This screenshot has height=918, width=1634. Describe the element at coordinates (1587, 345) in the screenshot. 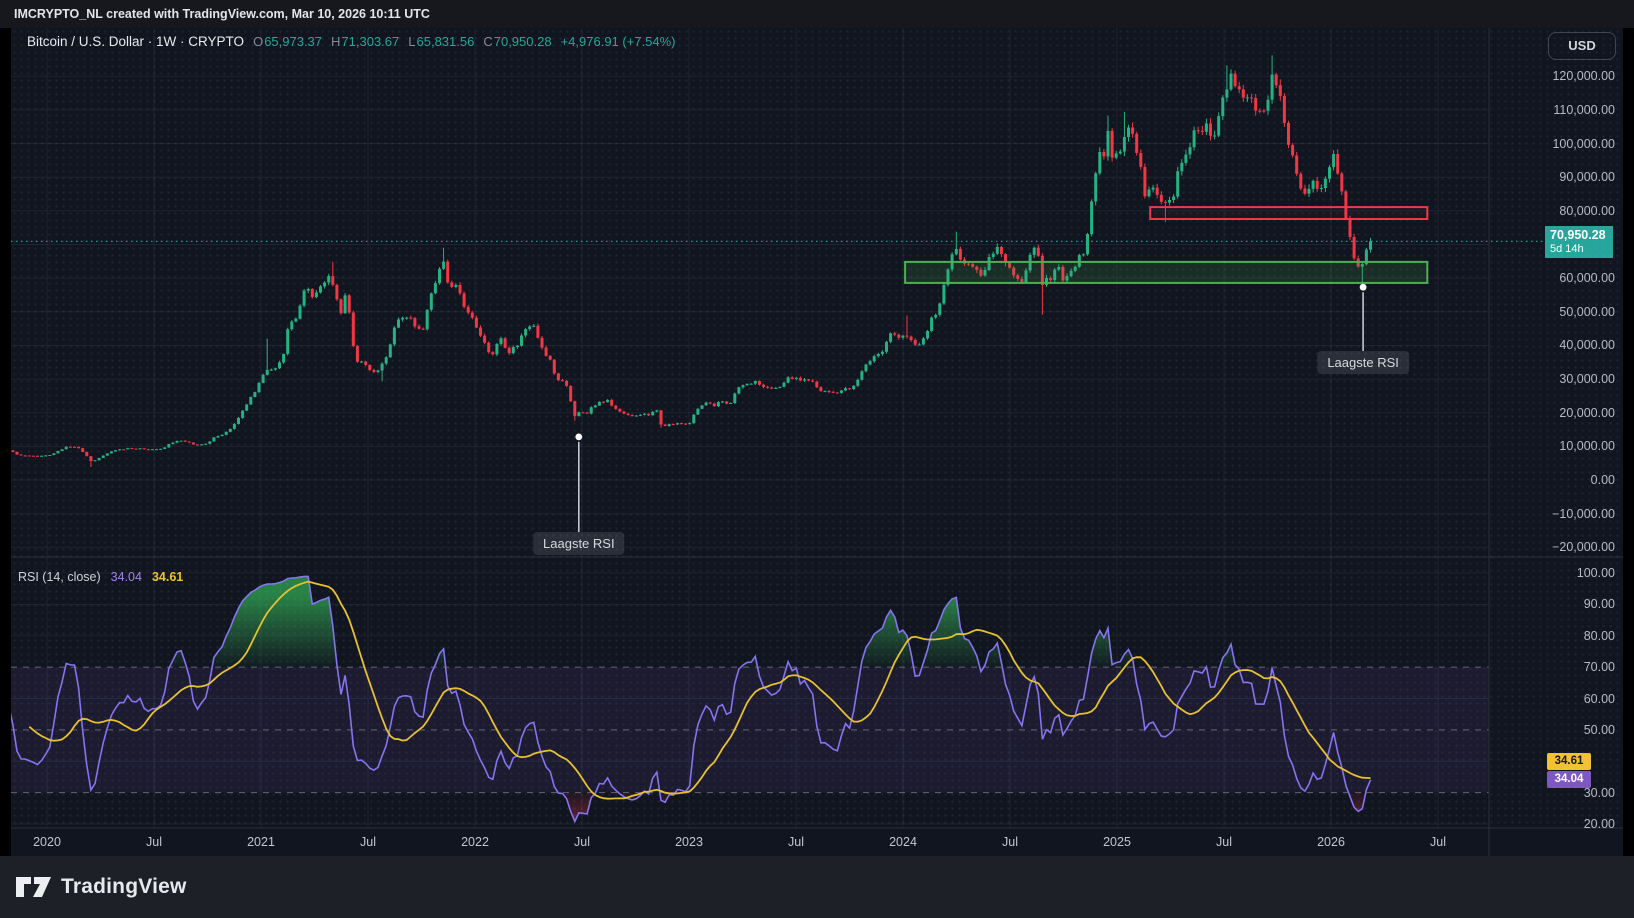

I see `price-axis-label: 40,000.00` at that location.